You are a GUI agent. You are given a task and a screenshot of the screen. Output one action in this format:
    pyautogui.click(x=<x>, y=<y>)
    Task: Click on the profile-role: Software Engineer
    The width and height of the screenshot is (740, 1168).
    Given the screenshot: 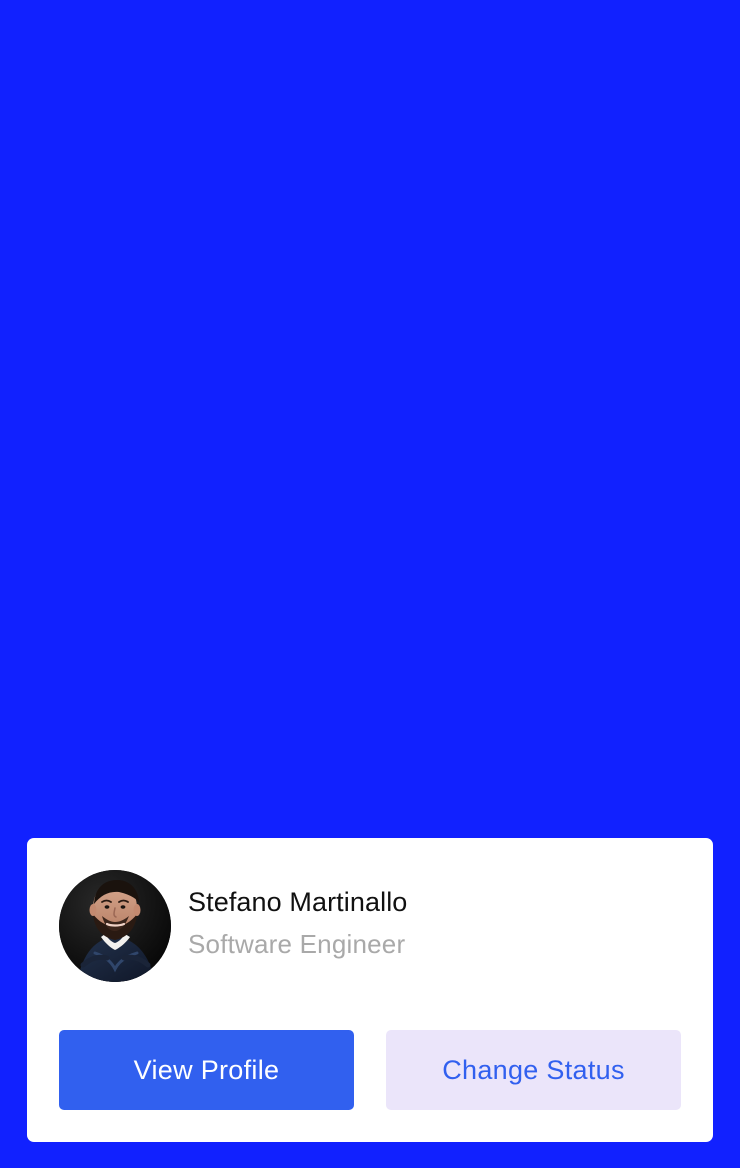 What is the action you would take?
    pyautogui.click(x=297, y=944)
    